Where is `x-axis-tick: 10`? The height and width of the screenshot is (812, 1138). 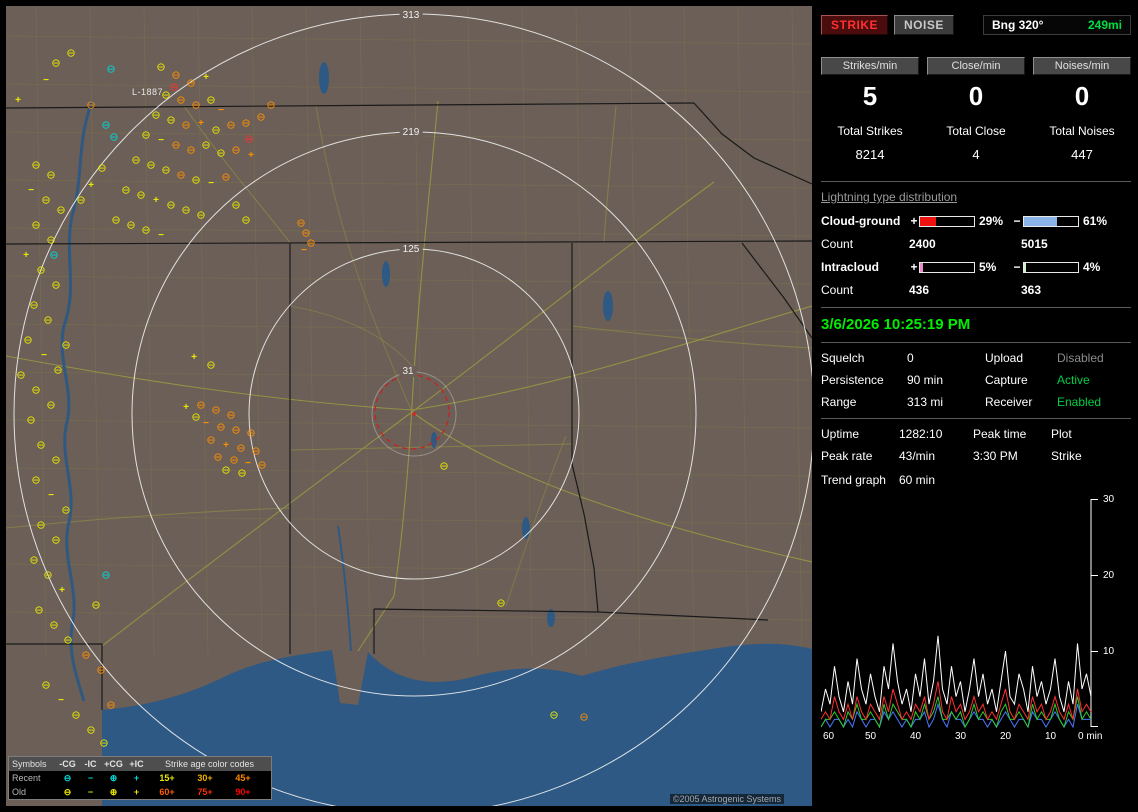
x-axis-tick: 10 is located at coordinates (1051, 736).